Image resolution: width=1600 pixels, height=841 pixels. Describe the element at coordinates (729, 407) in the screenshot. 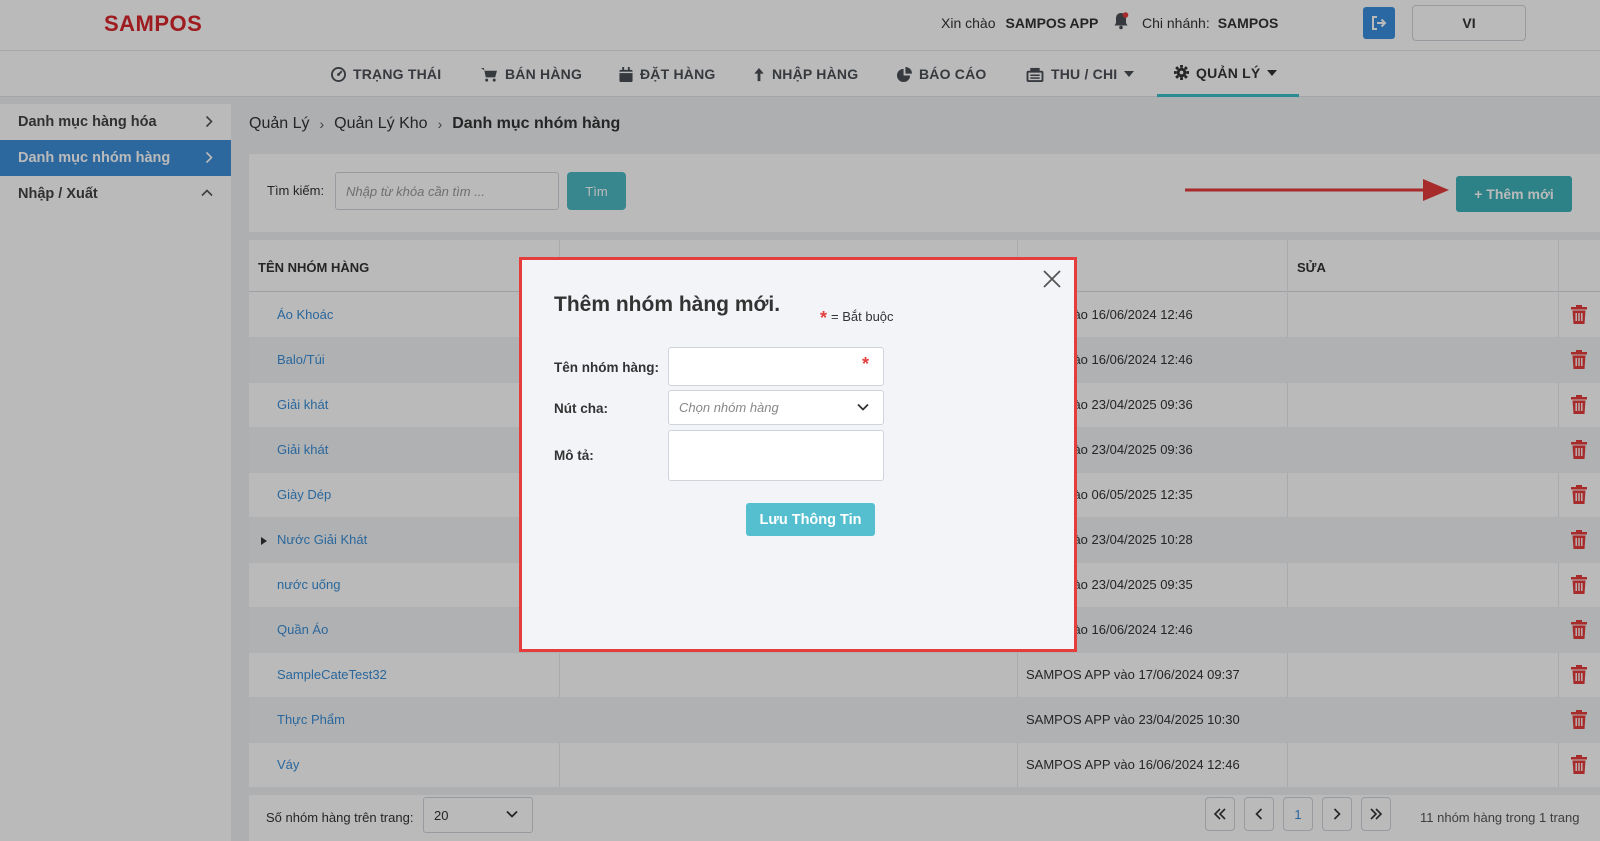

I see `parent-select-placeholder: Chọn nhóm hàng` at that location.